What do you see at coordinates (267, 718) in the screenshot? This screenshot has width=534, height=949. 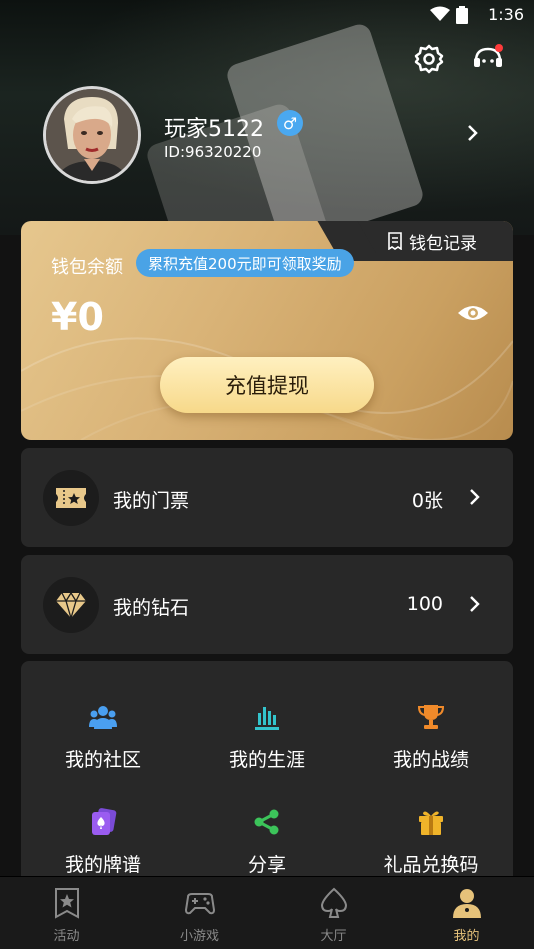 I see `career-chart-icon` at bounding box center [267, 718].